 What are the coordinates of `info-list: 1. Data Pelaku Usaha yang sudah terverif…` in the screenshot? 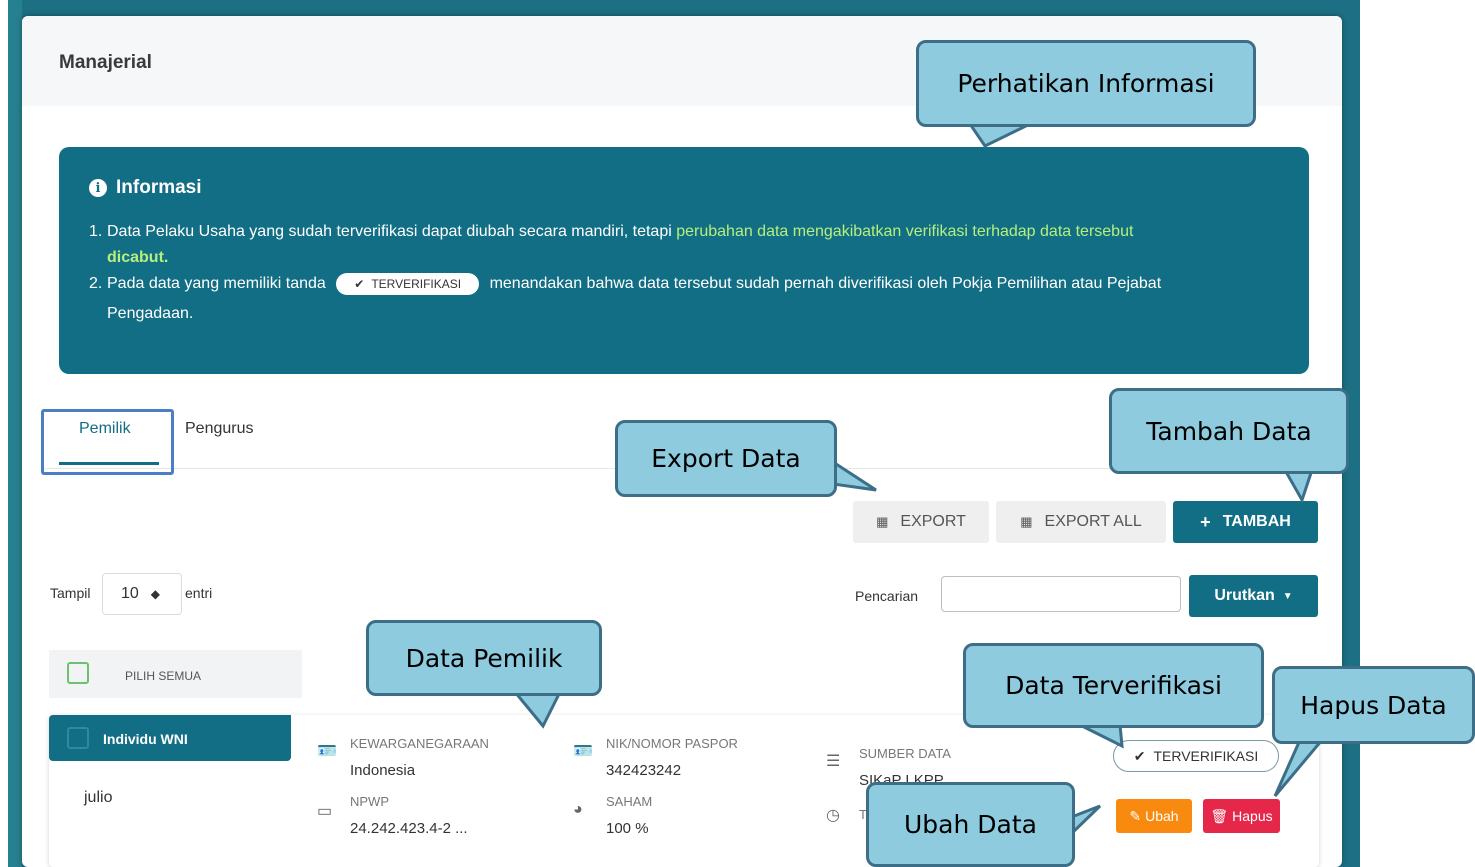 It's located at (684, 273).